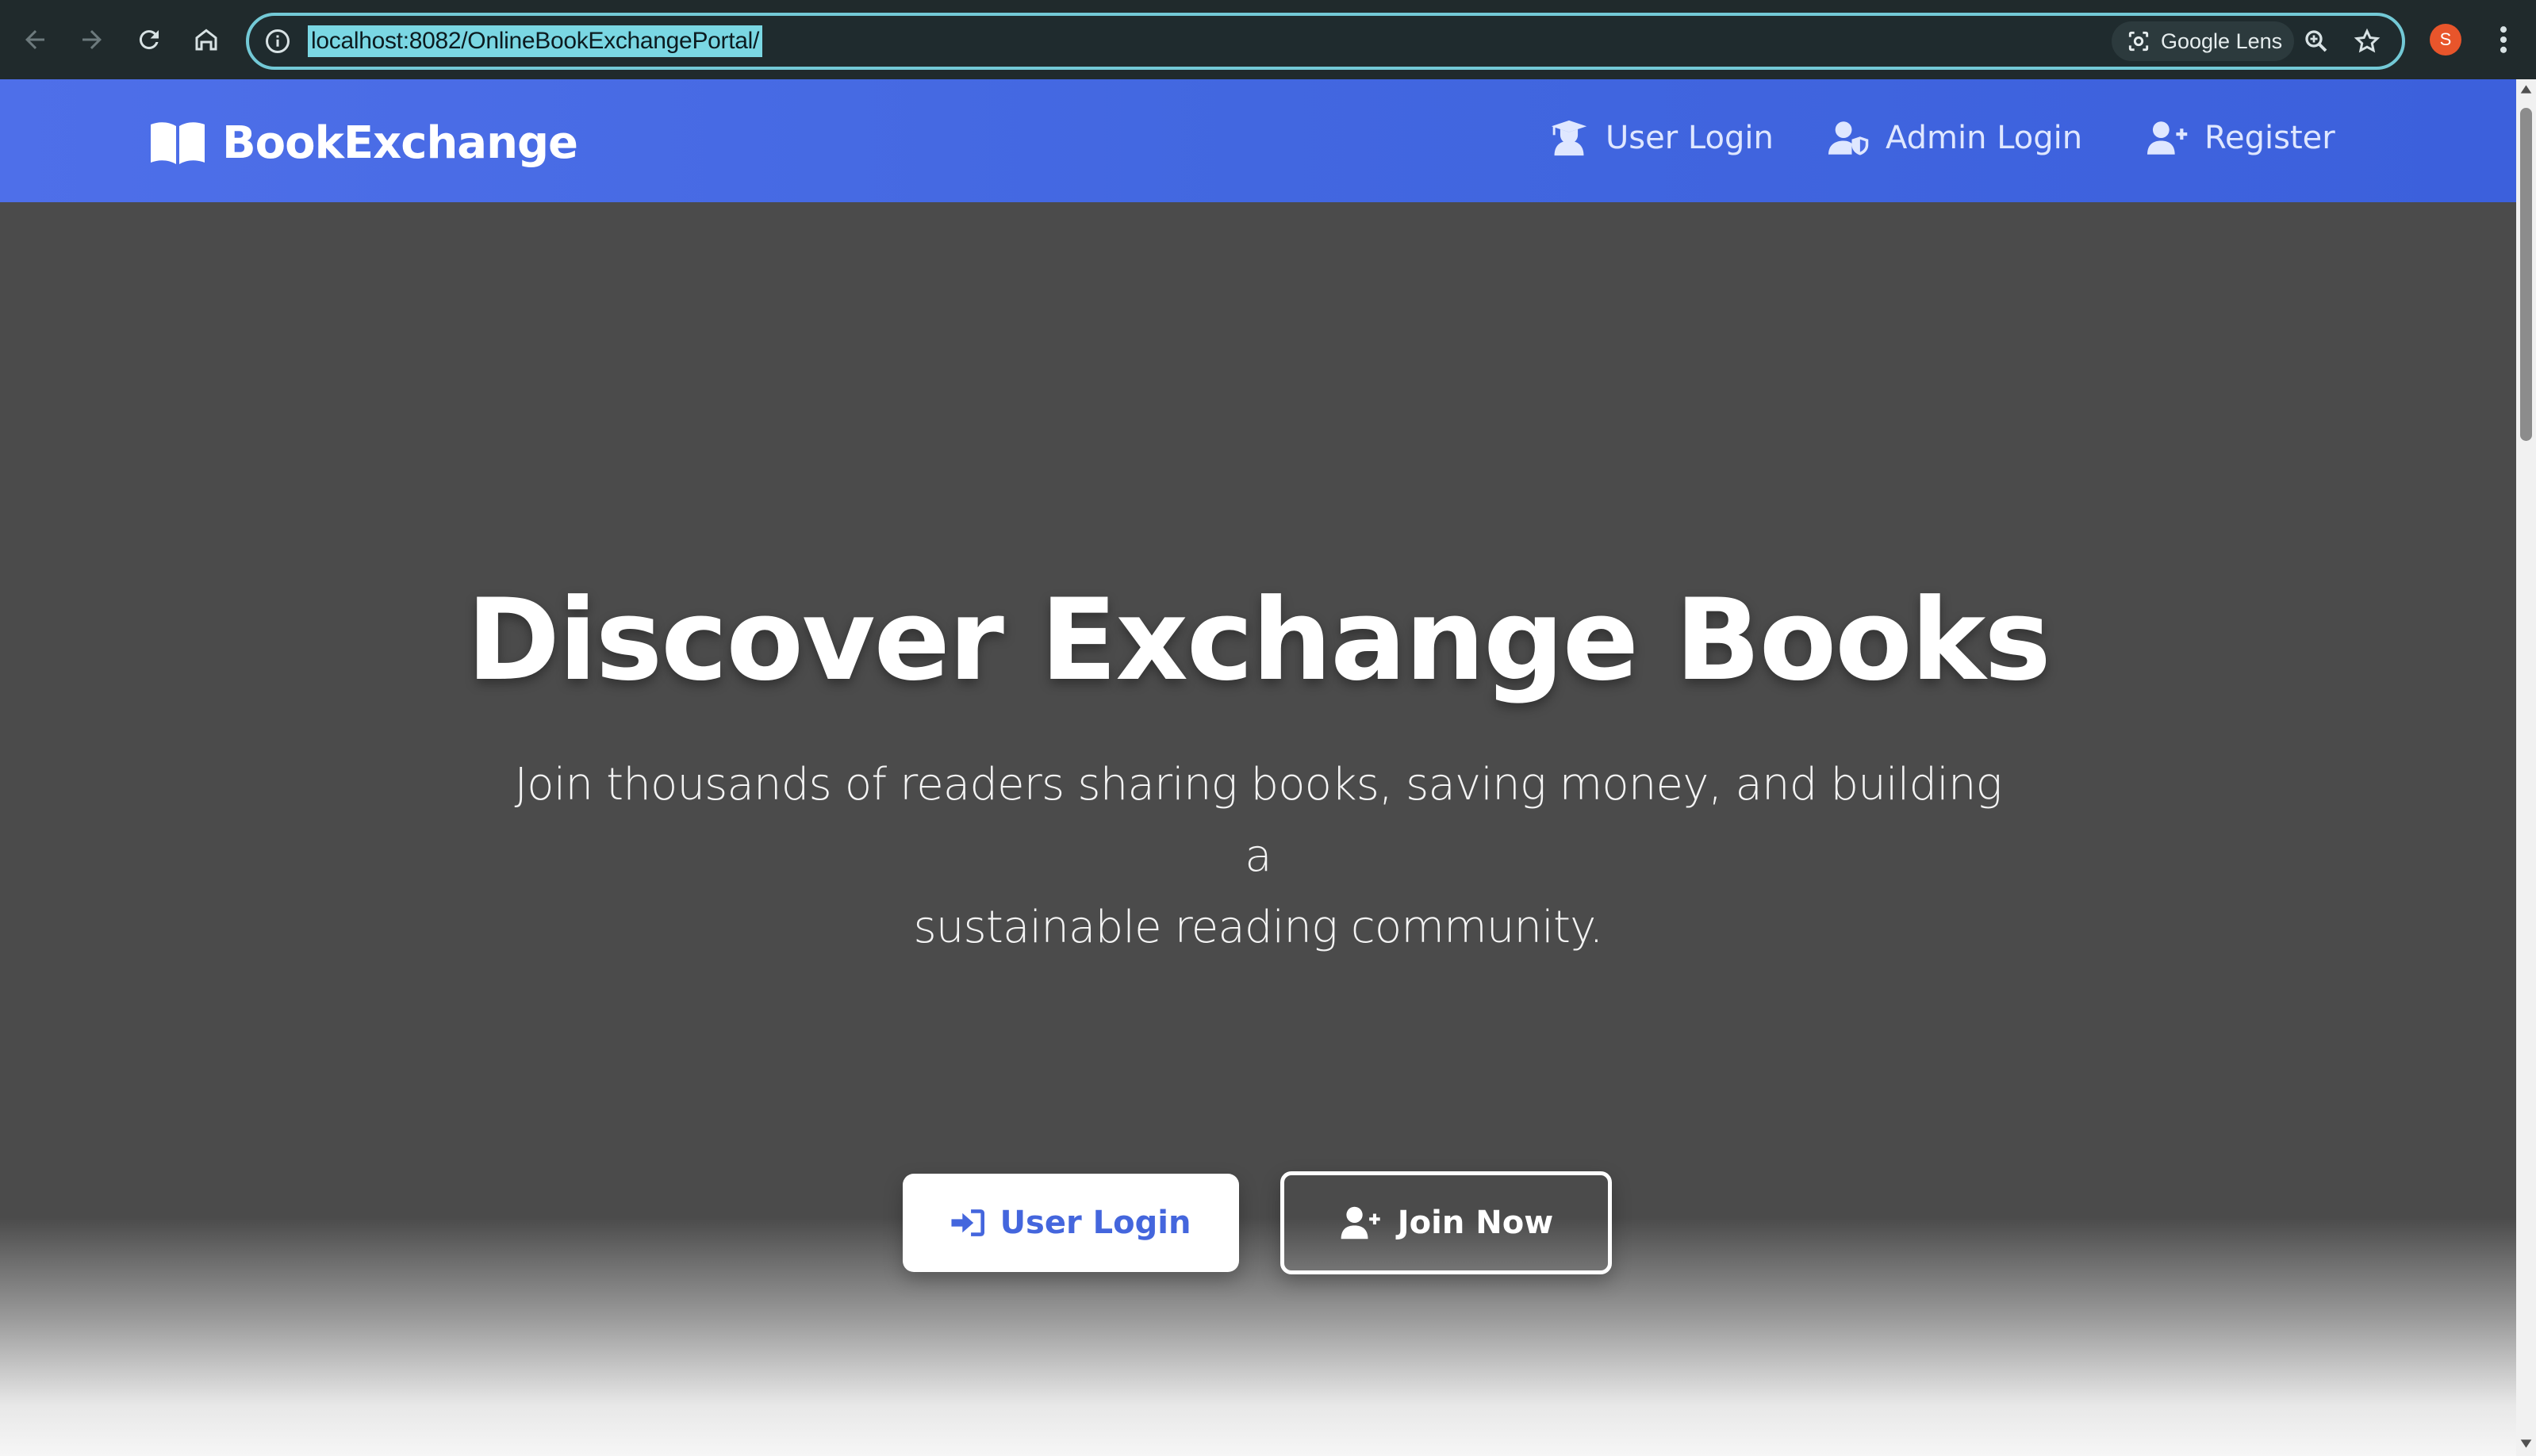  Describe the element at coordinates (2526, 89) in the screenshot. I see `scroll-up-arrow-icon` at that location.